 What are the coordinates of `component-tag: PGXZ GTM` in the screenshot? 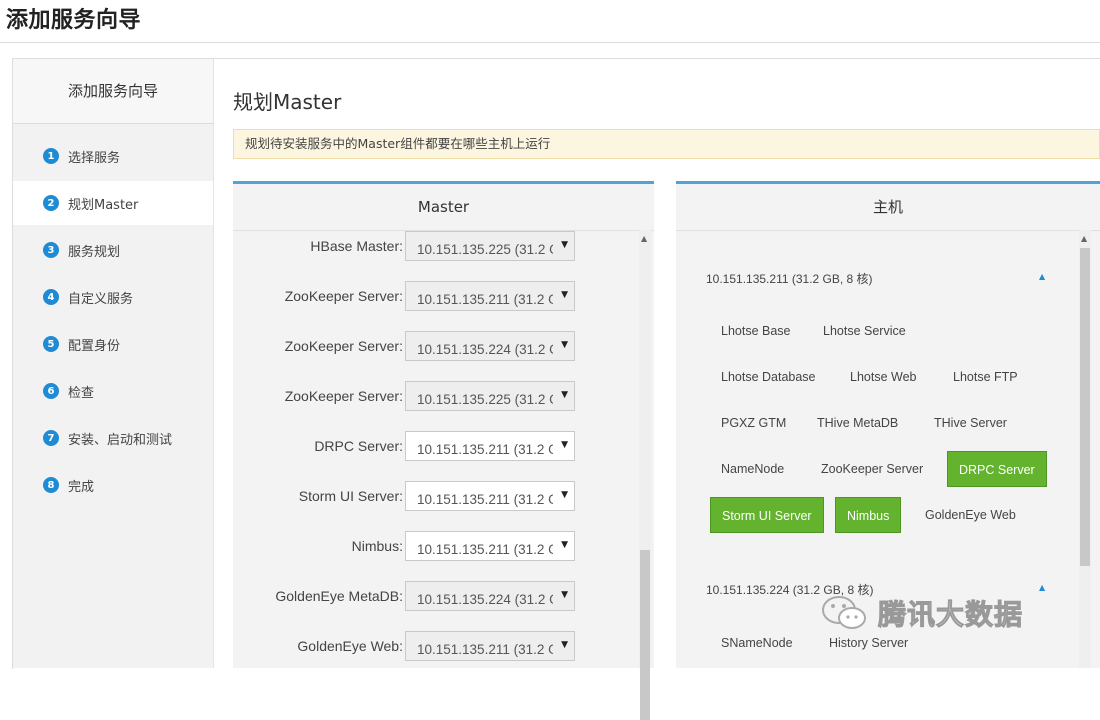 It's located at (753, 423).